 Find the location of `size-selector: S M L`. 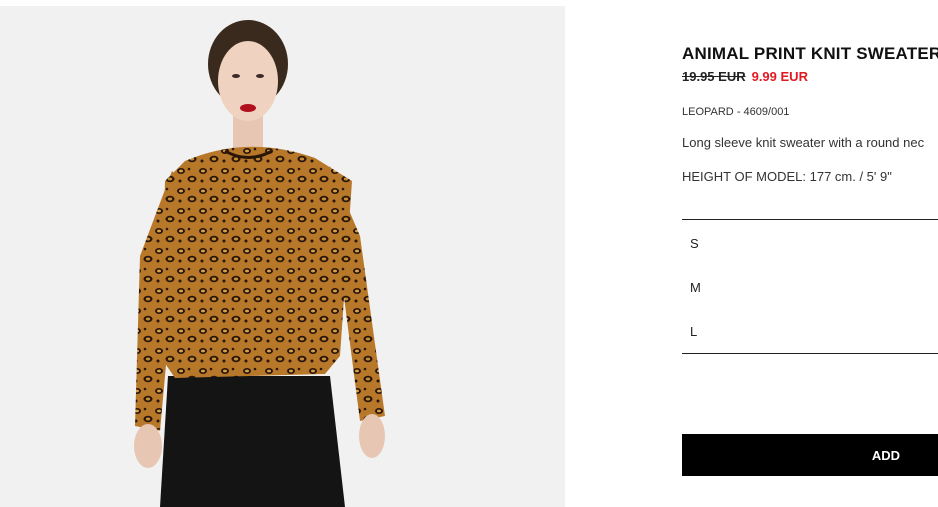

size-selector: S M L is located at coordinates (810, 286).